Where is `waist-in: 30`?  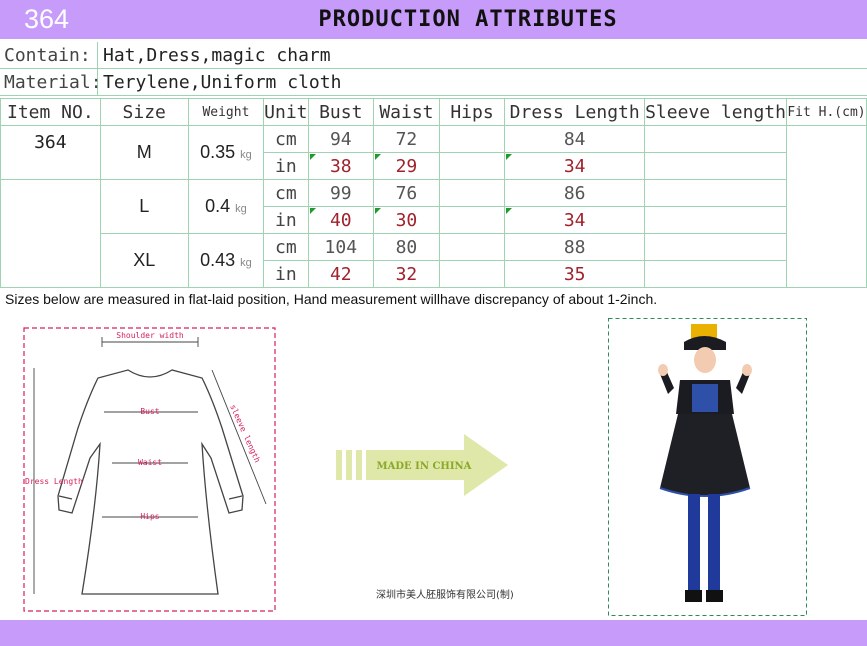 waist-in: 30 is located at coordinates (406, 220).